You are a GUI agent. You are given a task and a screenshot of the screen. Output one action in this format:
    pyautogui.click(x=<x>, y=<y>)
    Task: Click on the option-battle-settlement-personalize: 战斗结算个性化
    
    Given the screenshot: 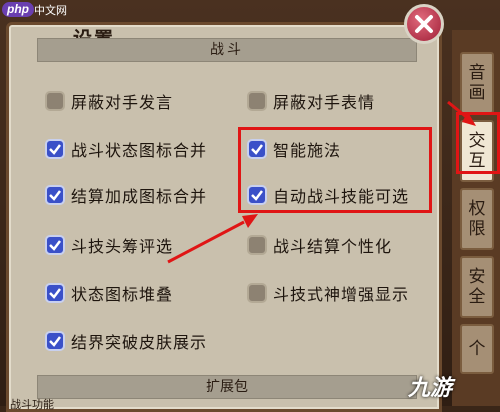 What is the action you would take?
    pyautogui.click(x=319, y=245)
    